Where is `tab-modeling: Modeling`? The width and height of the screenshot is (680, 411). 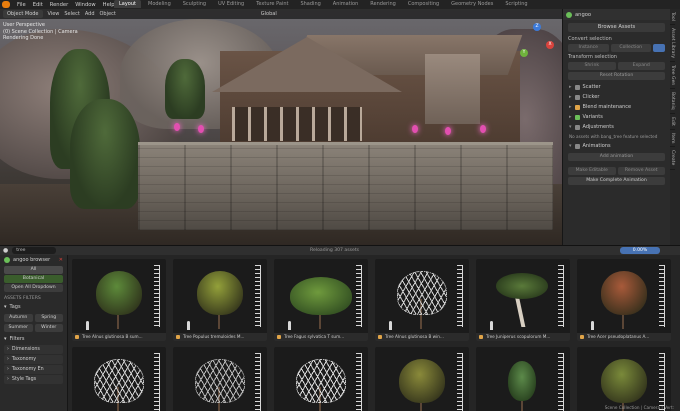 tab-modeling: Modeling is located at coordinates (159, 4).